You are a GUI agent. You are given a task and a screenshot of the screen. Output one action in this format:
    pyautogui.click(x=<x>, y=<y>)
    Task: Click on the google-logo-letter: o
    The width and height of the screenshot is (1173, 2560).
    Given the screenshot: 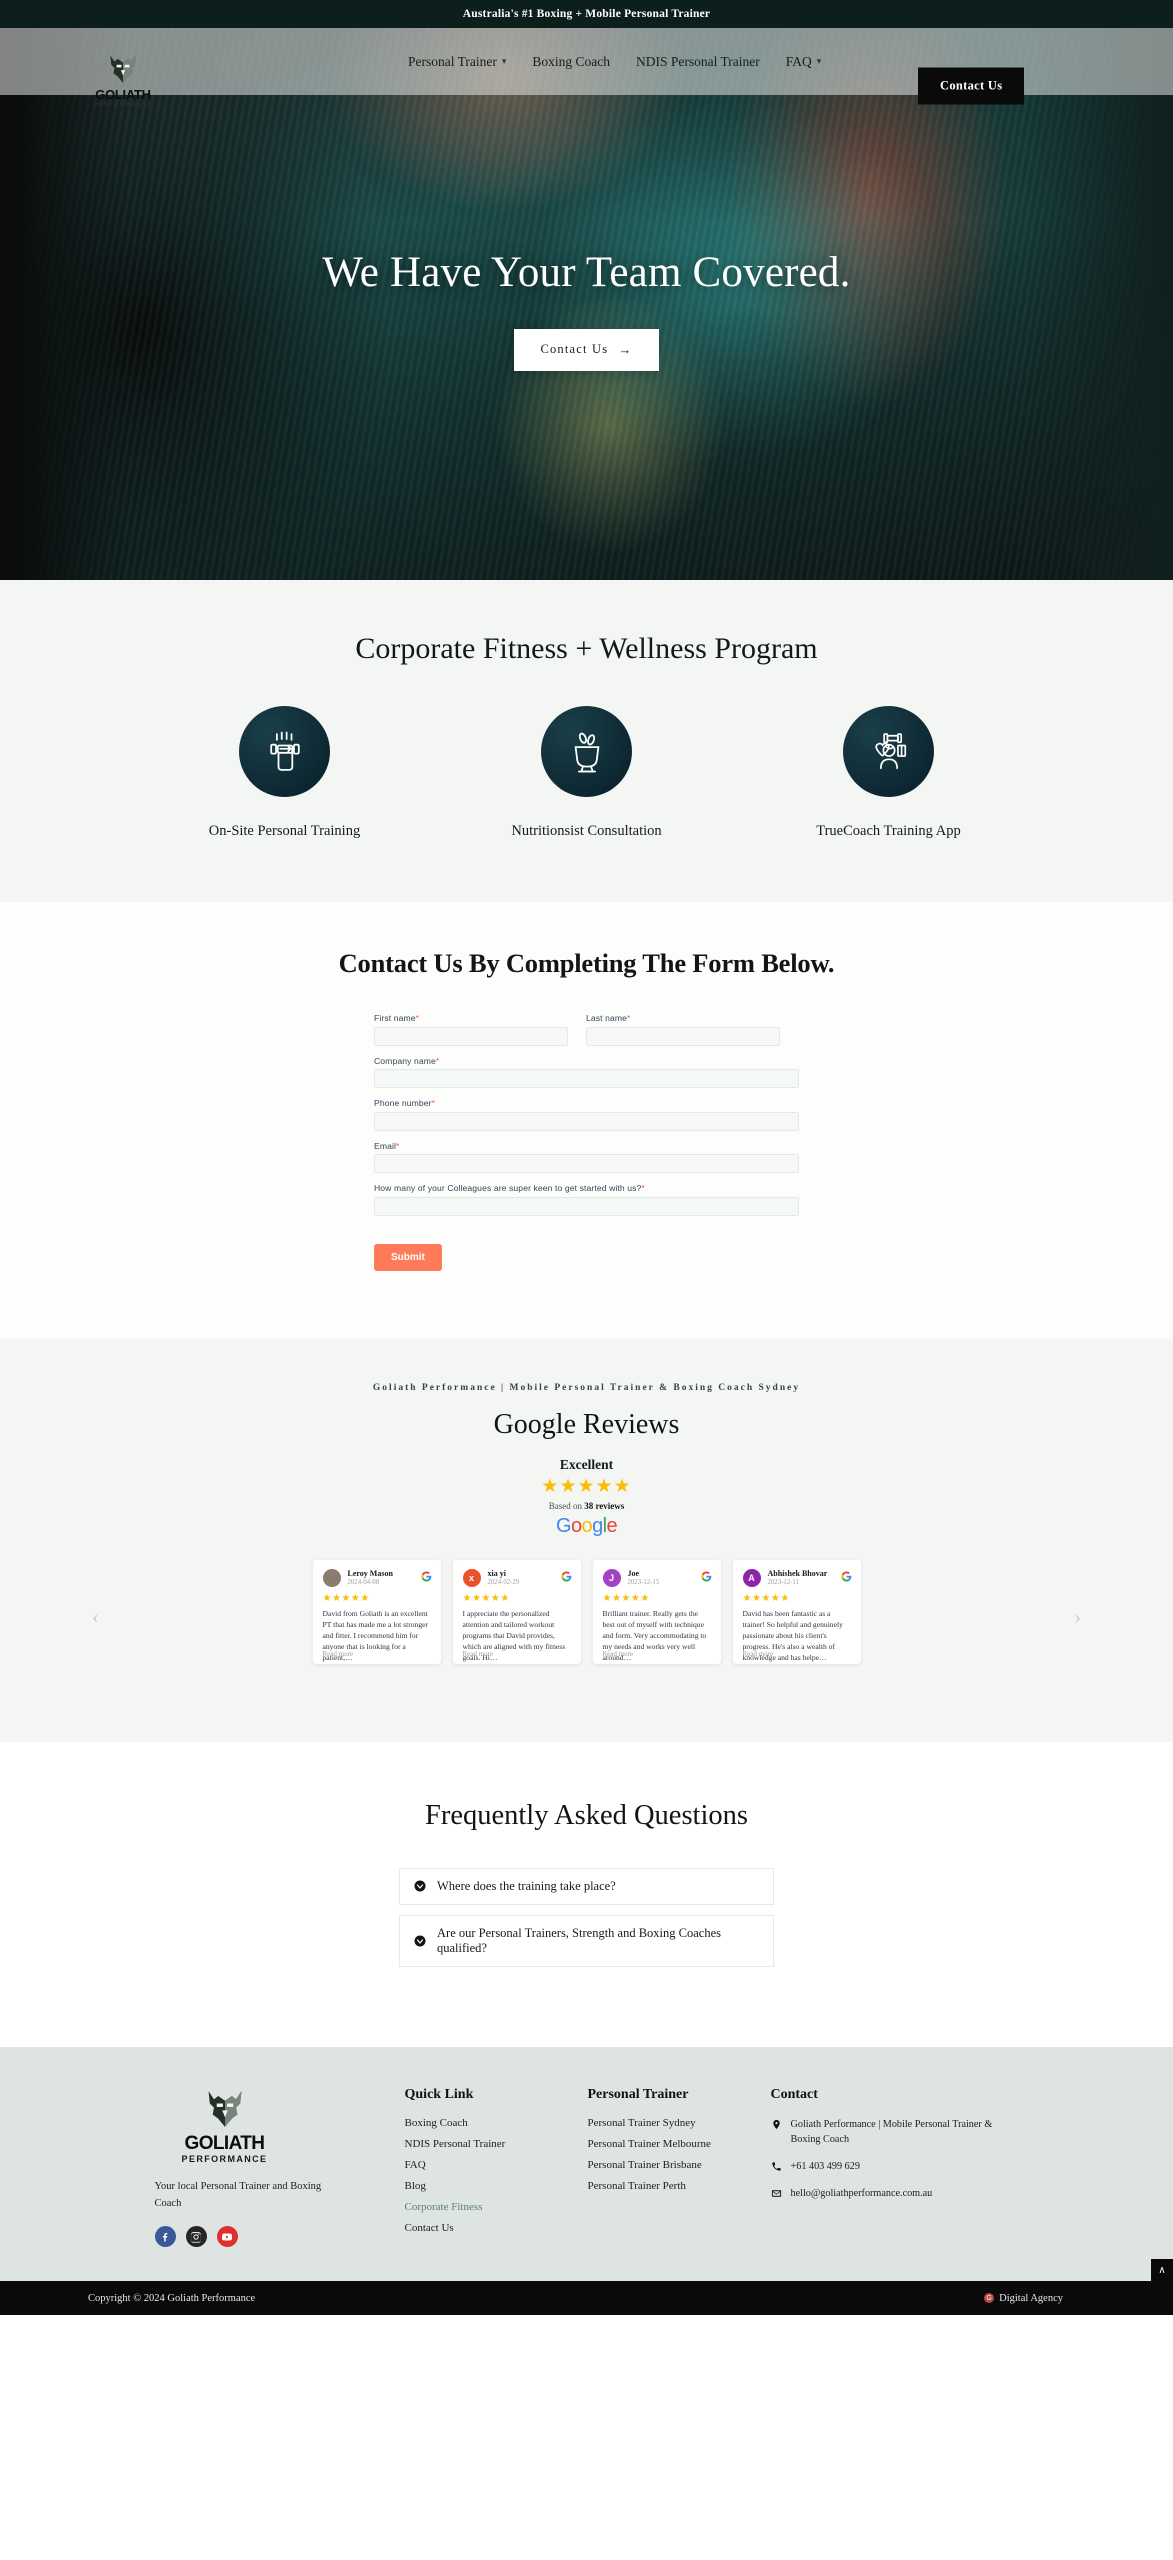 What is the action you would take?
    pyautogui.click(x=576, y=1525)
    